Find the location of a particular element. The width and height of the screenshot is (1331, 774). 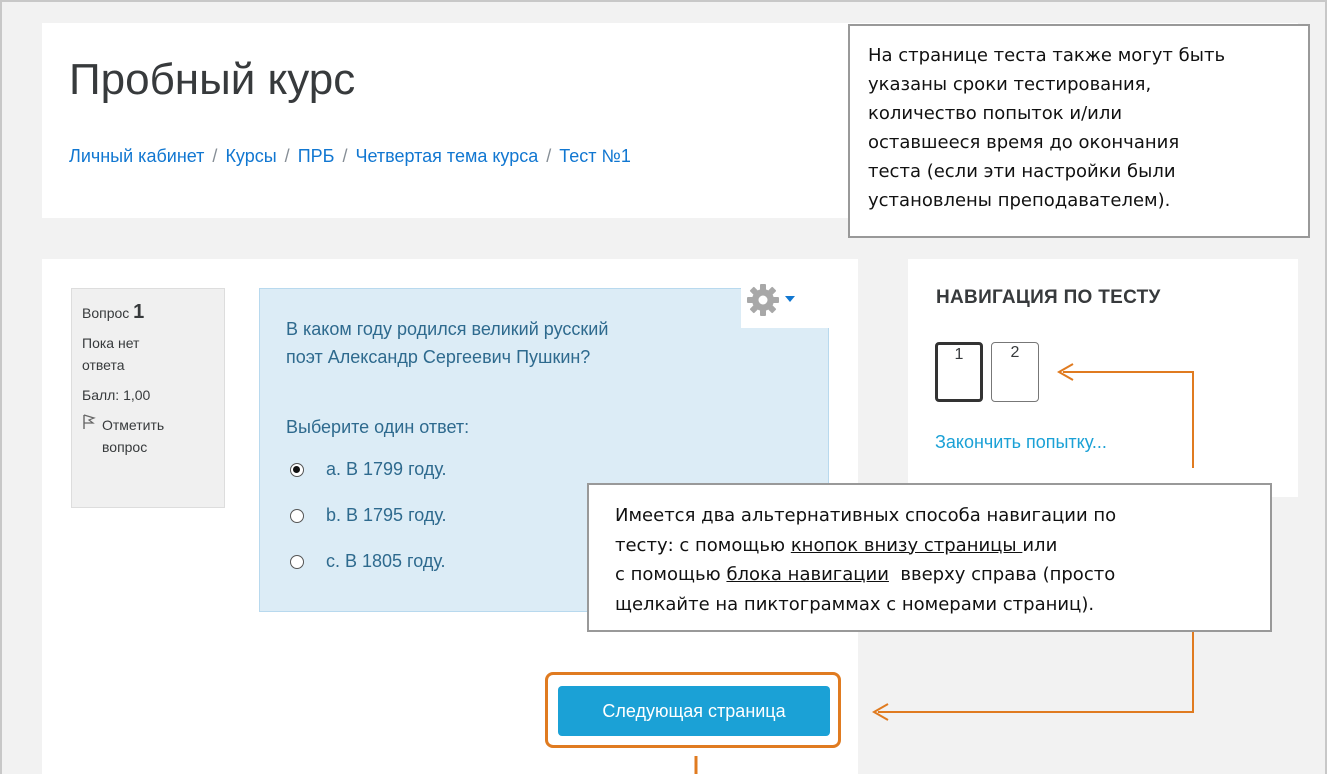

question-settings-menu is located at coordinates (785, 302).